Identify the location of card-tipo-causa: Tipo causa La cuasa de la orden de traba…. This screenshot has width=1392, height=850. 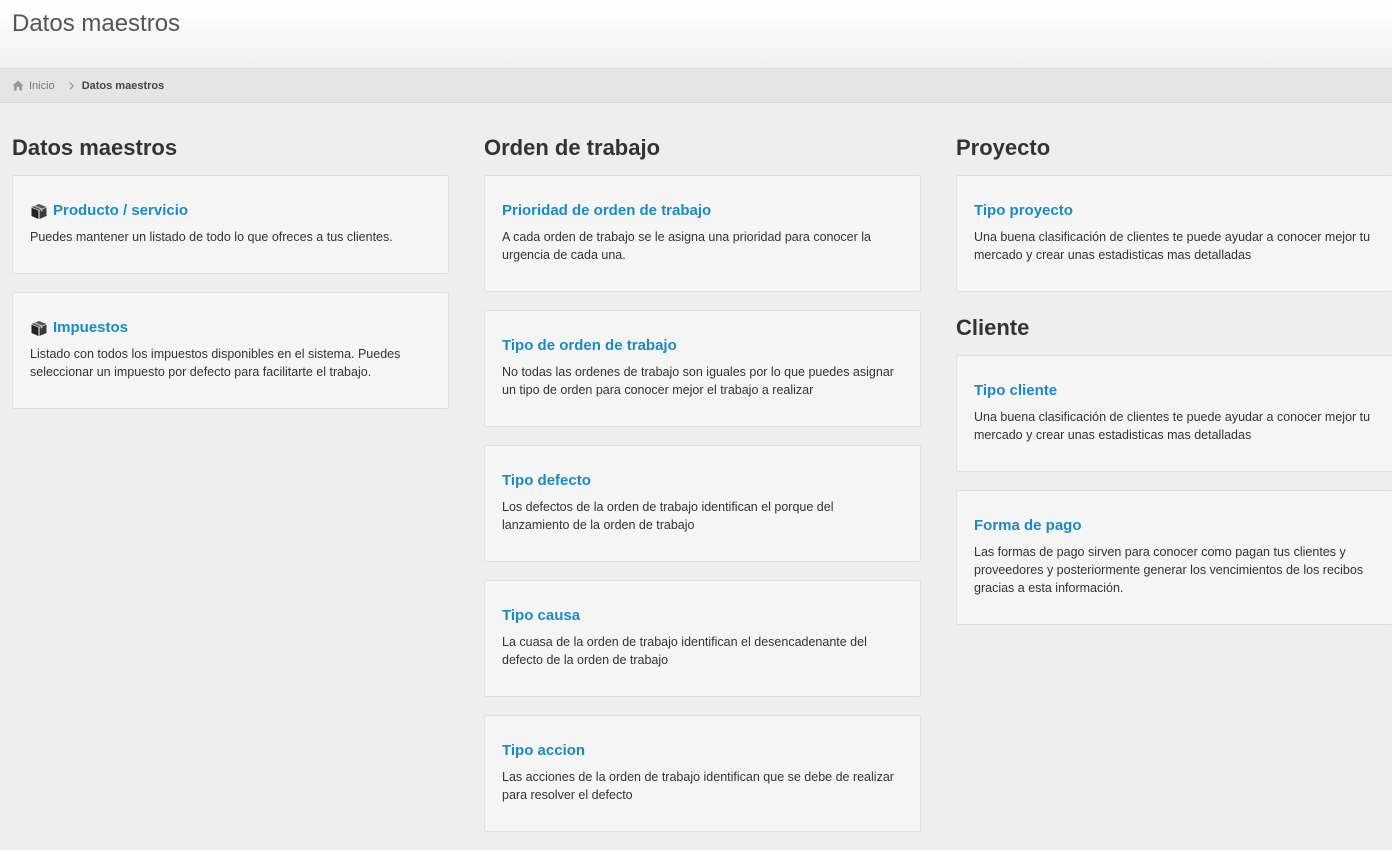
(702, 638).